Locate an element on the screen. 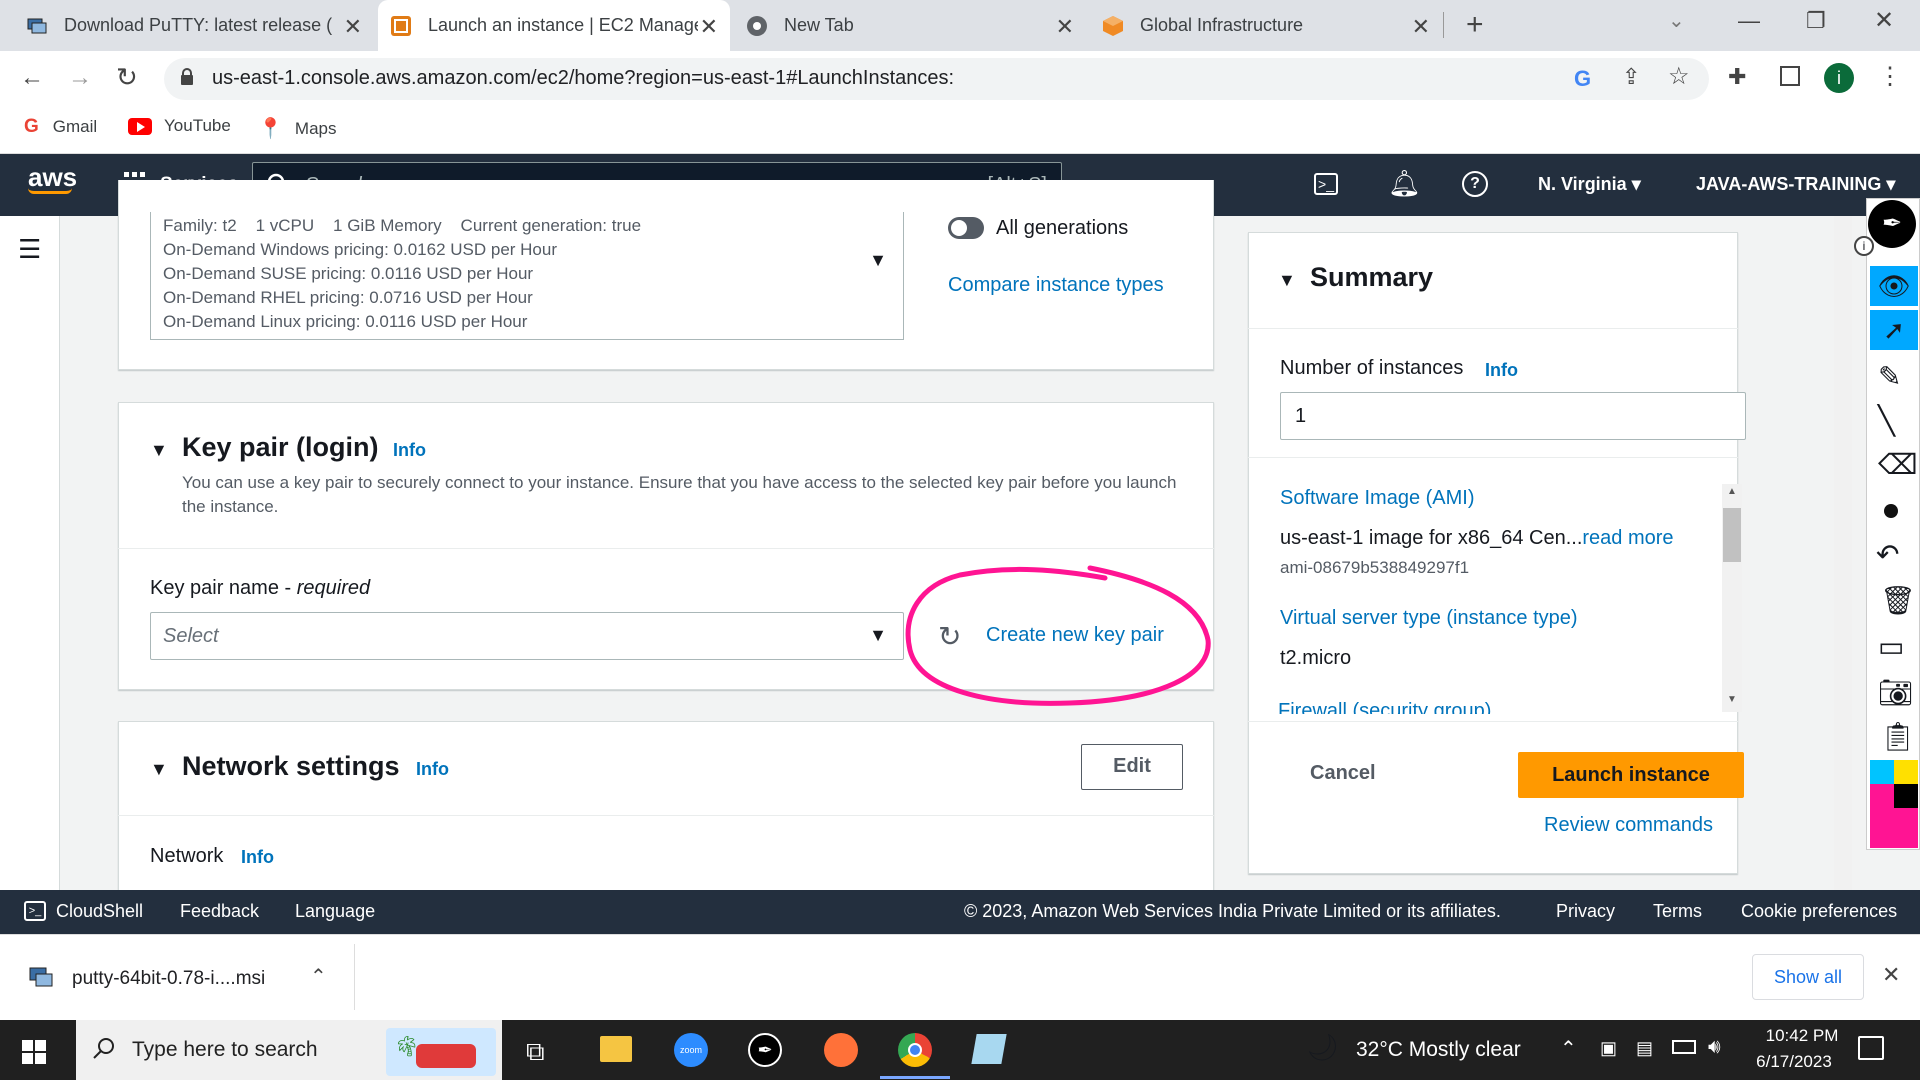  clipboard-icon: 📋︎ is located at coordinates (1898, 736).